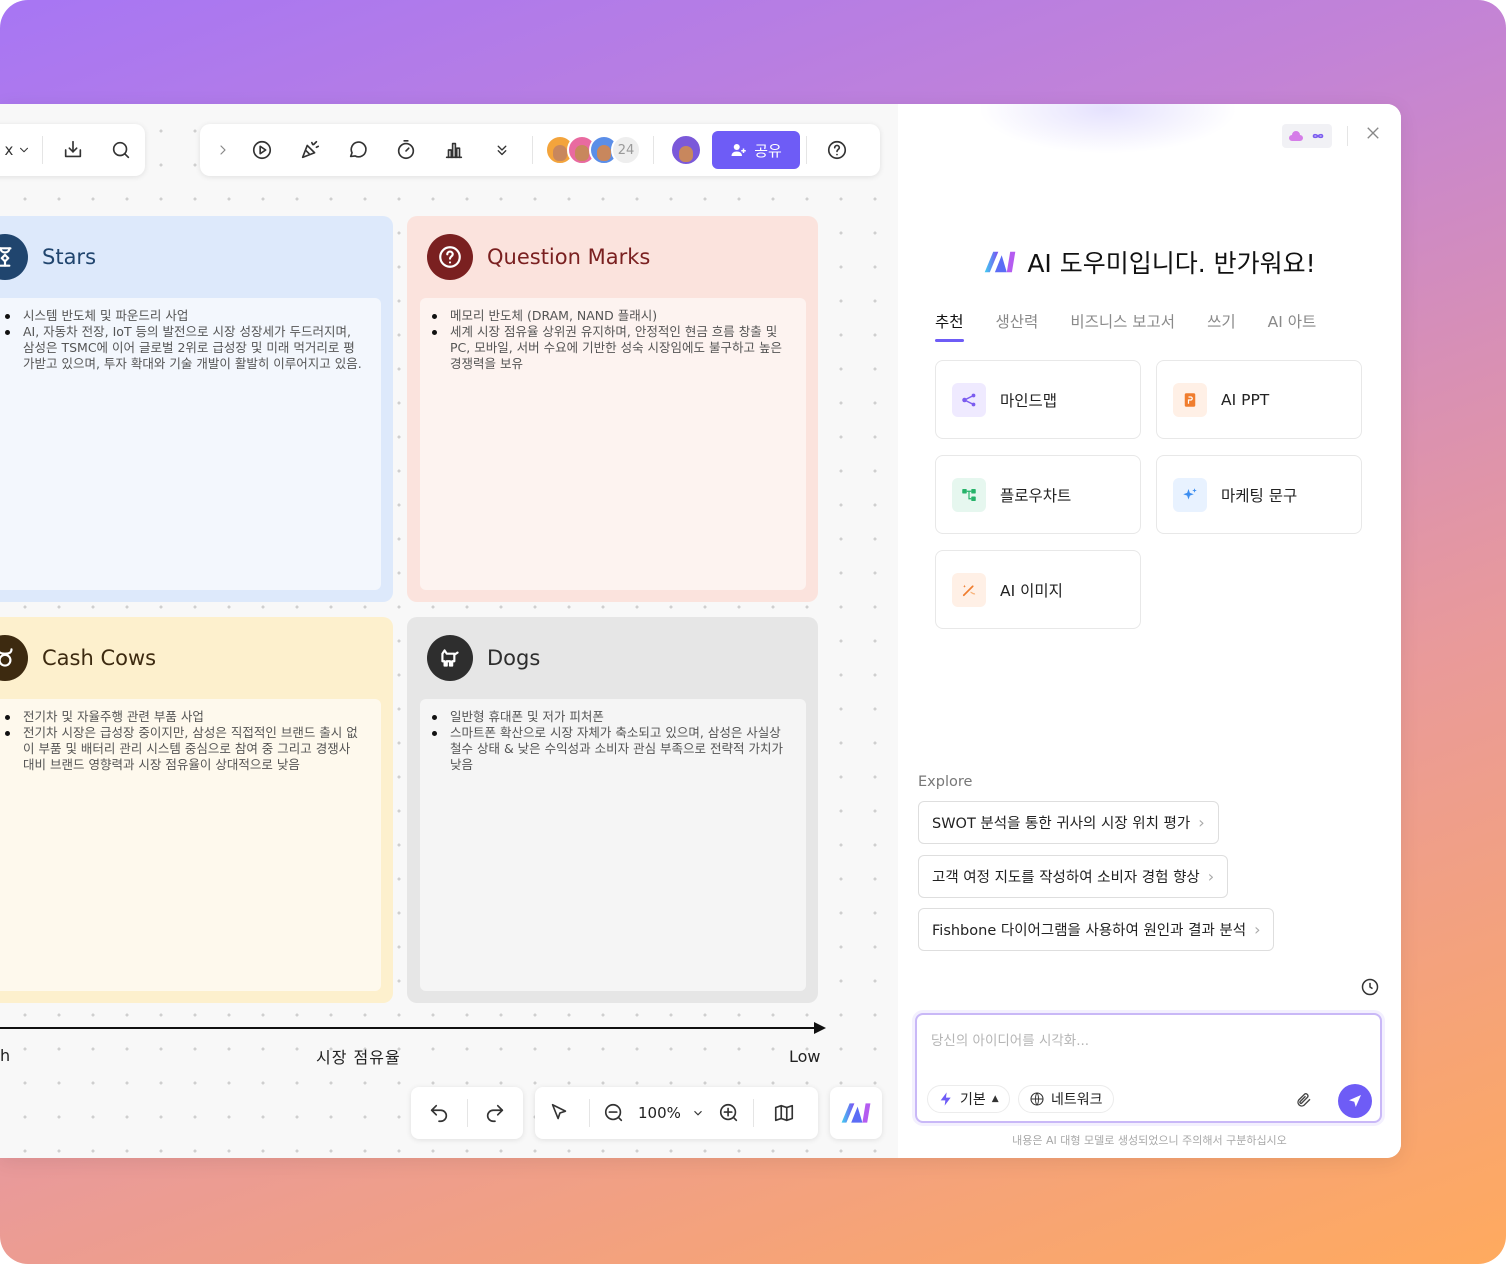  I want to click on party-popper-icon, so click(310, 149).